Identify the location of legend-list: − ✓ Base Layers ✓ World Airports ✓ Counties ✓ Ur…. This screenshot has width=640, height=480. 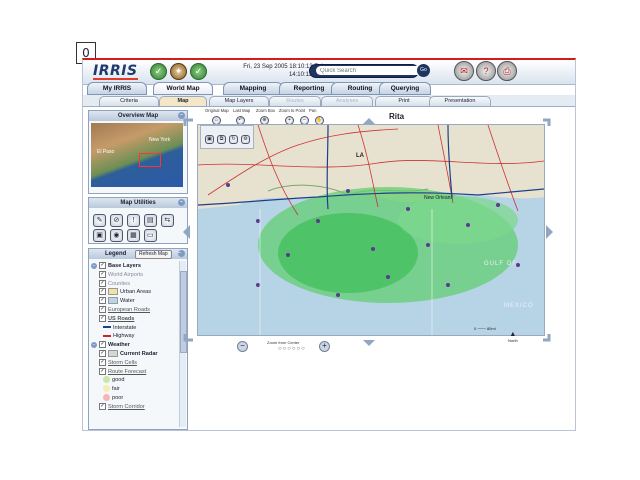
(134, 337).